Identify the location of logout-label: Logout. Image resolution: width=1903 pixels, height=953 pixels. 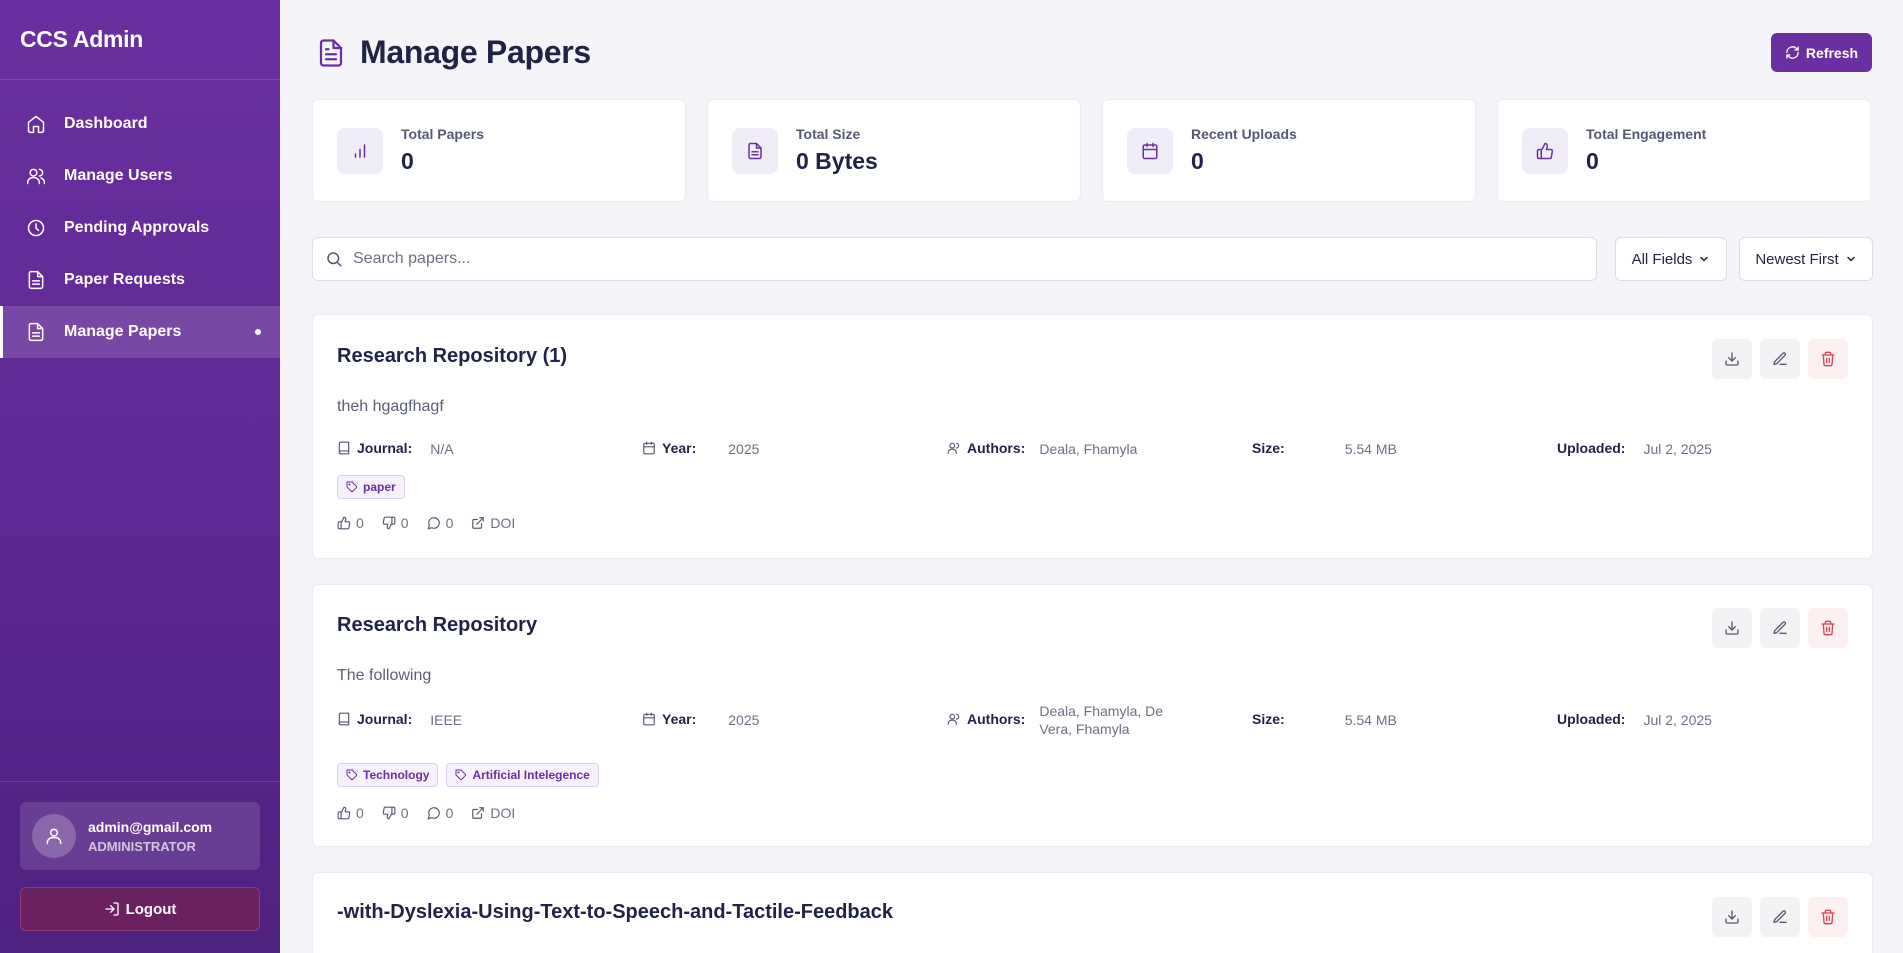
(151, 909).